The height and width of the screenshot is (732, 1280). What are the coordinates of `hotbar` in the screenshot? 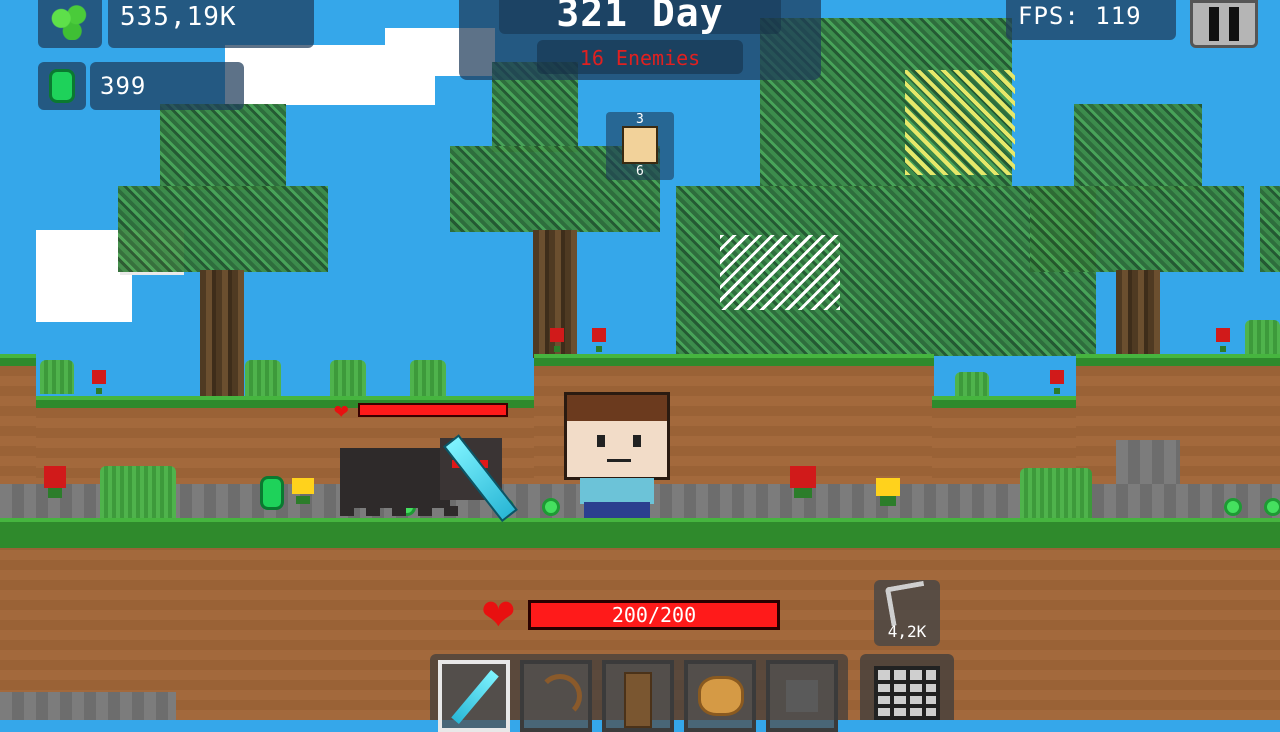 It's located at (639, 693).